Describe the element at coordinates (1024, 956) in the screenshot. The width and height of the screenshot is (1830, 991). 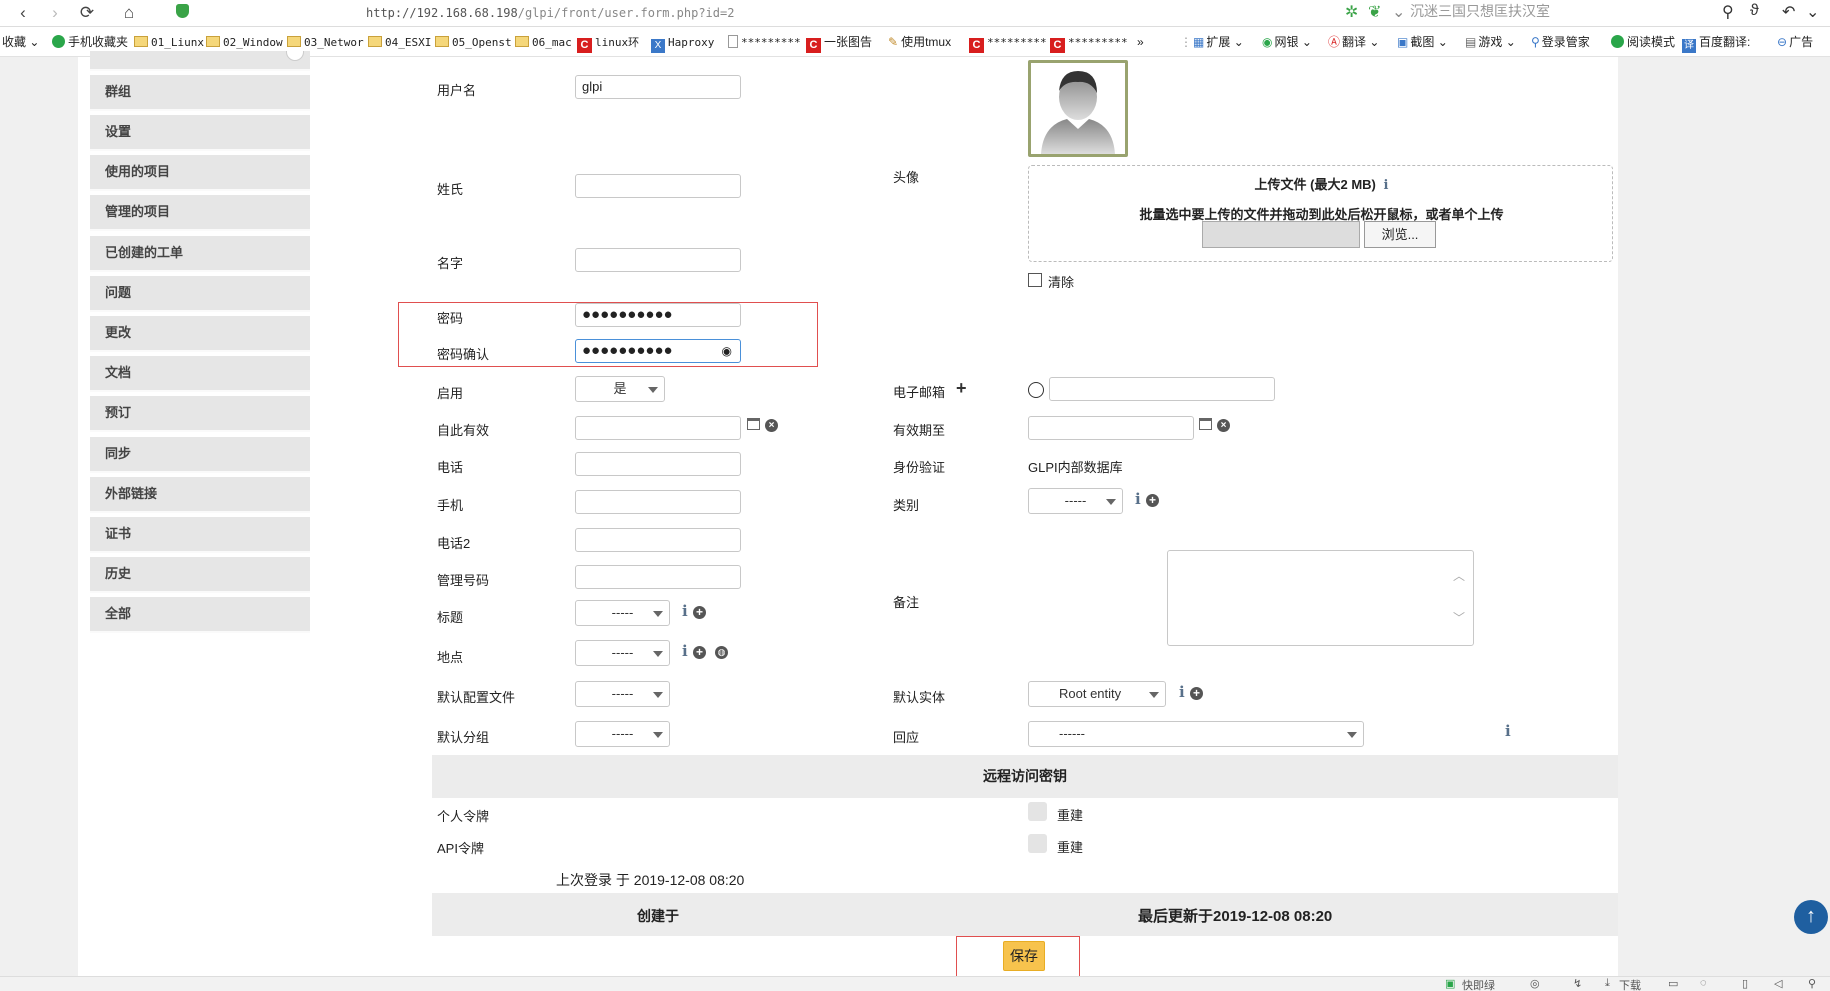
I see `save-button: 保存` at that location.